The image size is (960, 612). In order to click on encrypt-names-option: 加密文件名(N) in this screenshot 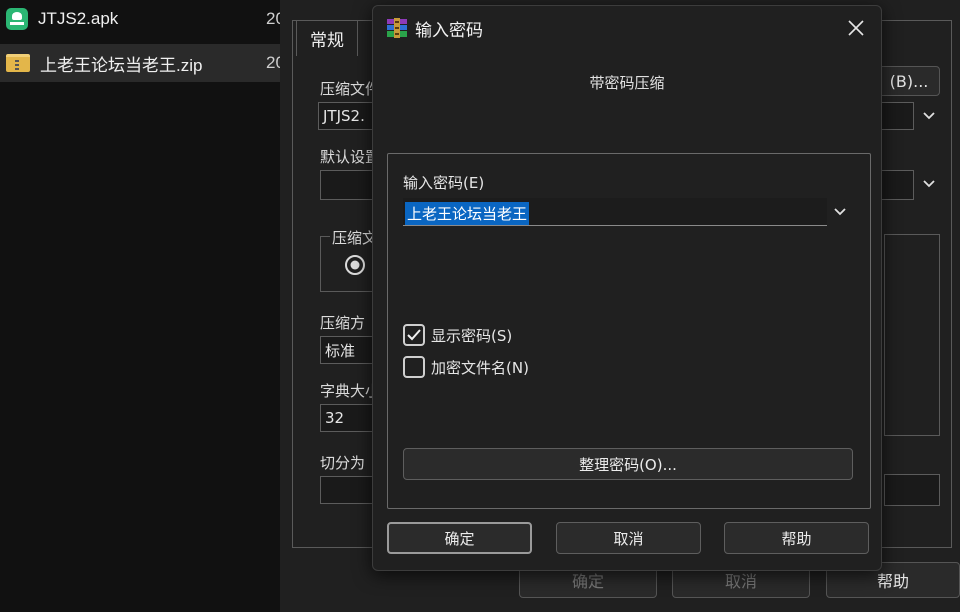, I will do `click(466, 367)`.